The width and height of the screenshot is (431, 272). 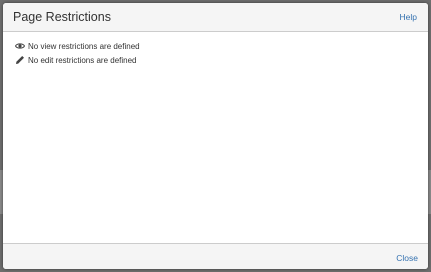 I want to click on edit-restrictions-text: No edit restrictions are defined, so click(x=82, y=60).